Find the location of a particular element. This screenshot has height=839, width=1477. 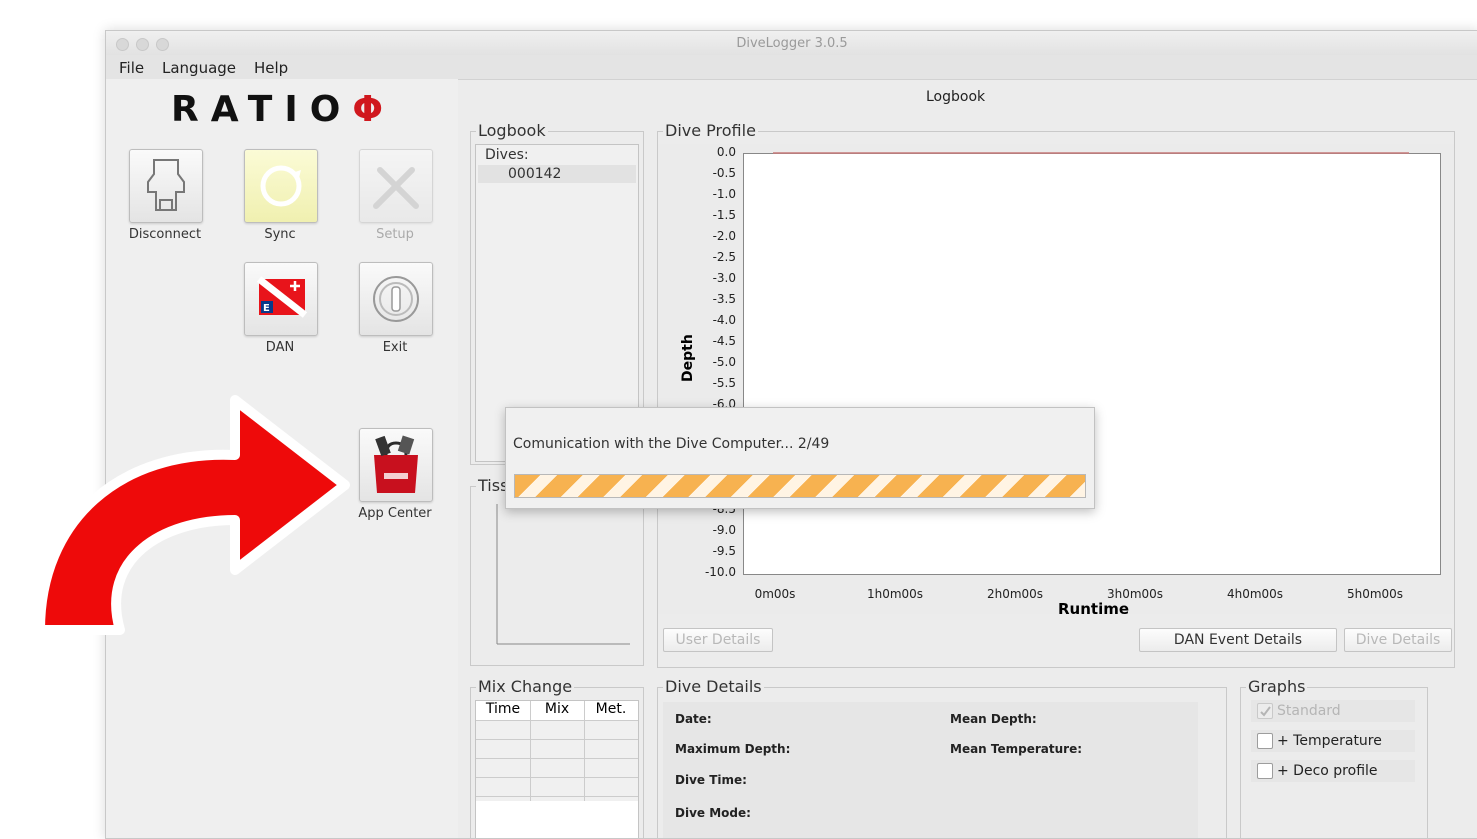

temperature-option: + Temperature is located at coordinates (1333, 741).